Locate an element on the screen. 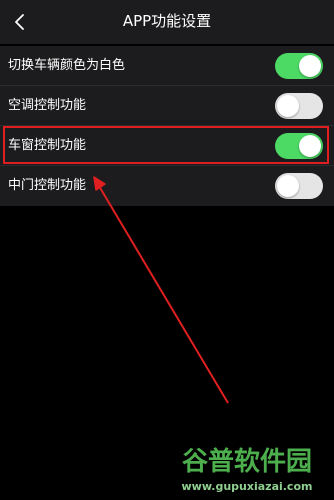 This screenshot has height=500, width=334. watermark-logo: 谷普软件园 is located at coordinates (246, 462).